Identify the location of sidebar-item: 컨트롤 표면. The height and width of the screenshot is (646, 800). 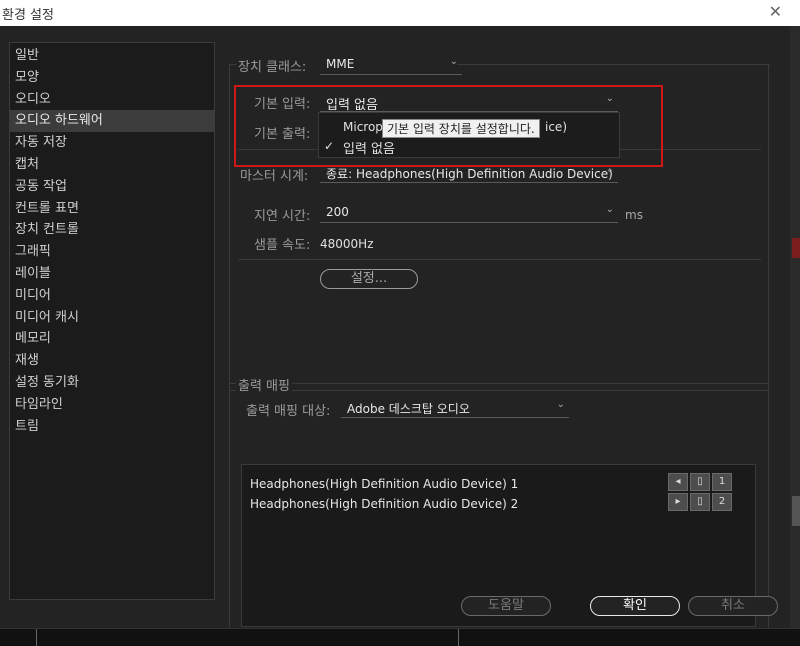
(112, 209).